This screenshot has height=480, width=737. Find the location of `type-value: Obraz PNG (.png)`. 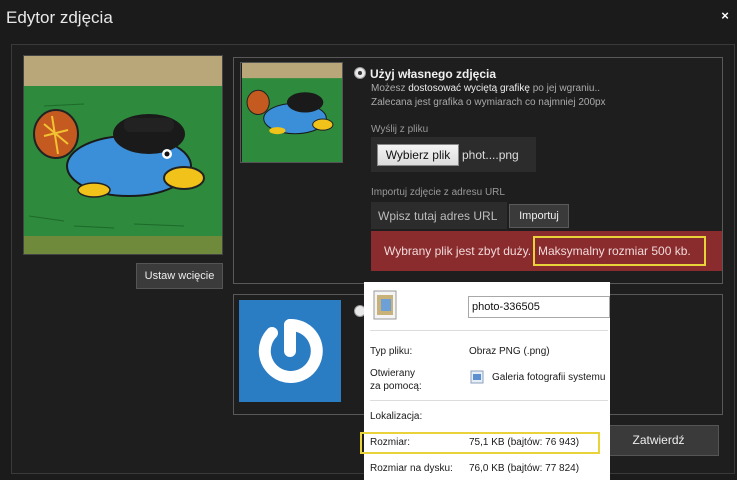

type-value: Obraz PNG (.png) is located at coordinates (509, 351).